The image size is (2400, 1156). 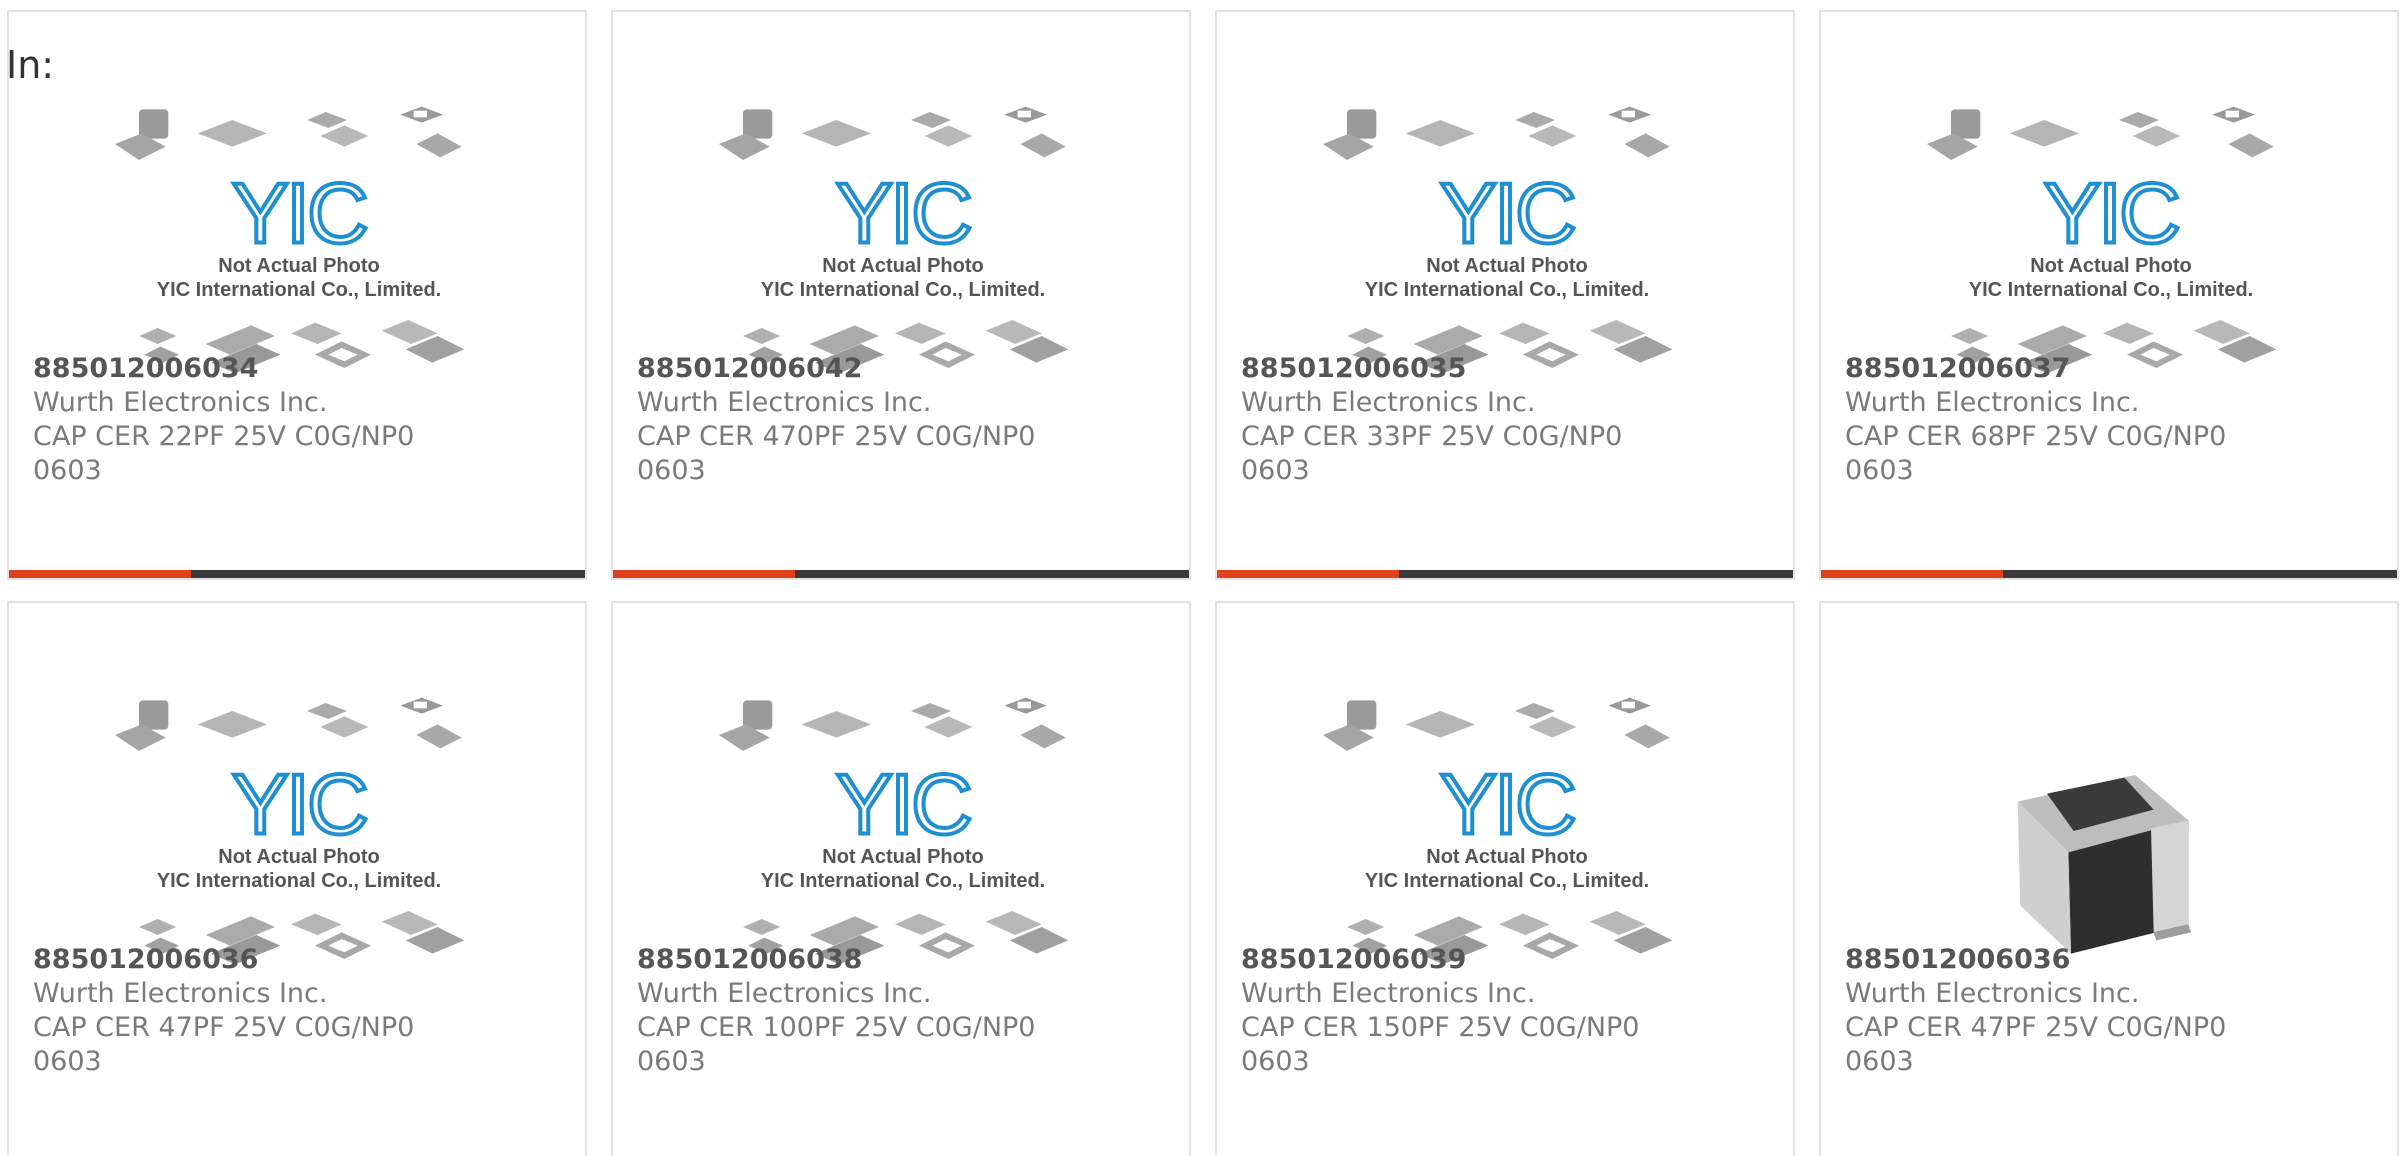 I want to click on description: CAP CER 22PF 25V C0G/NP0 0603, so click(x=224, y=453).